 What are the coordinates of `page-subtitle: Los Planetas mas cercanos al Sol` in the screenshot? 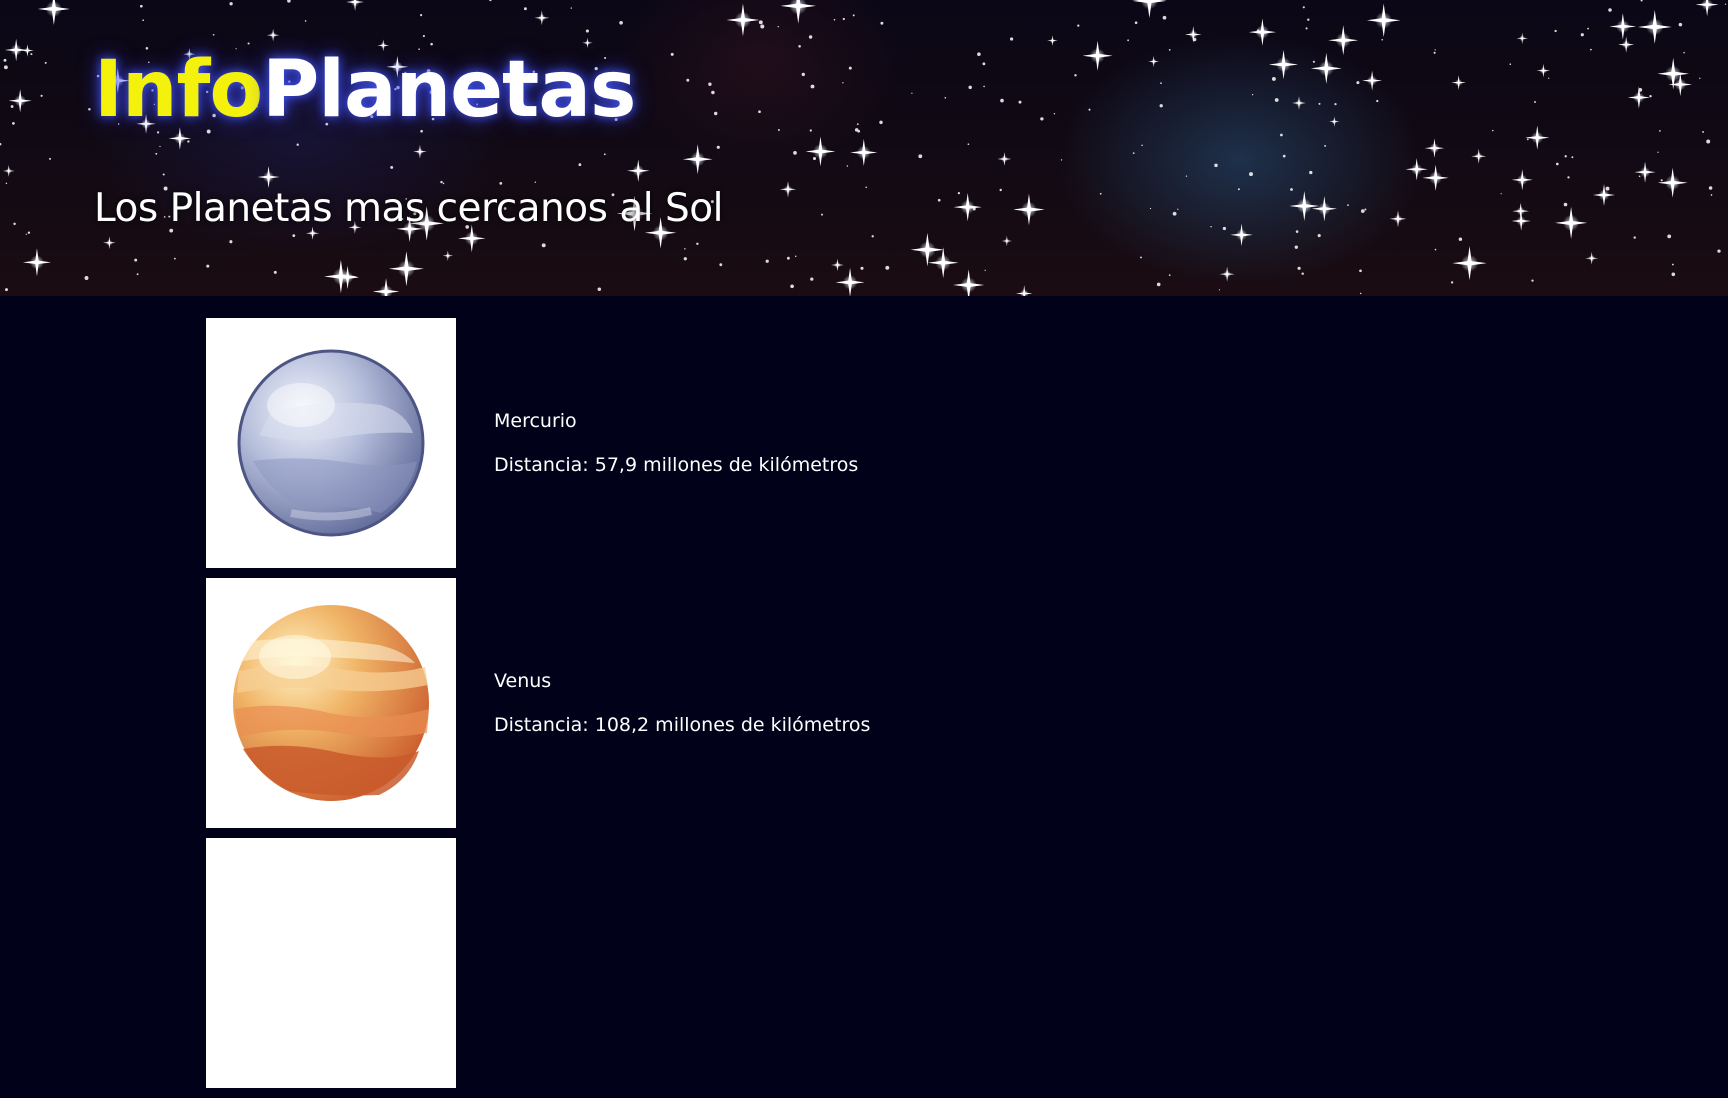 It's located at (408, 208).